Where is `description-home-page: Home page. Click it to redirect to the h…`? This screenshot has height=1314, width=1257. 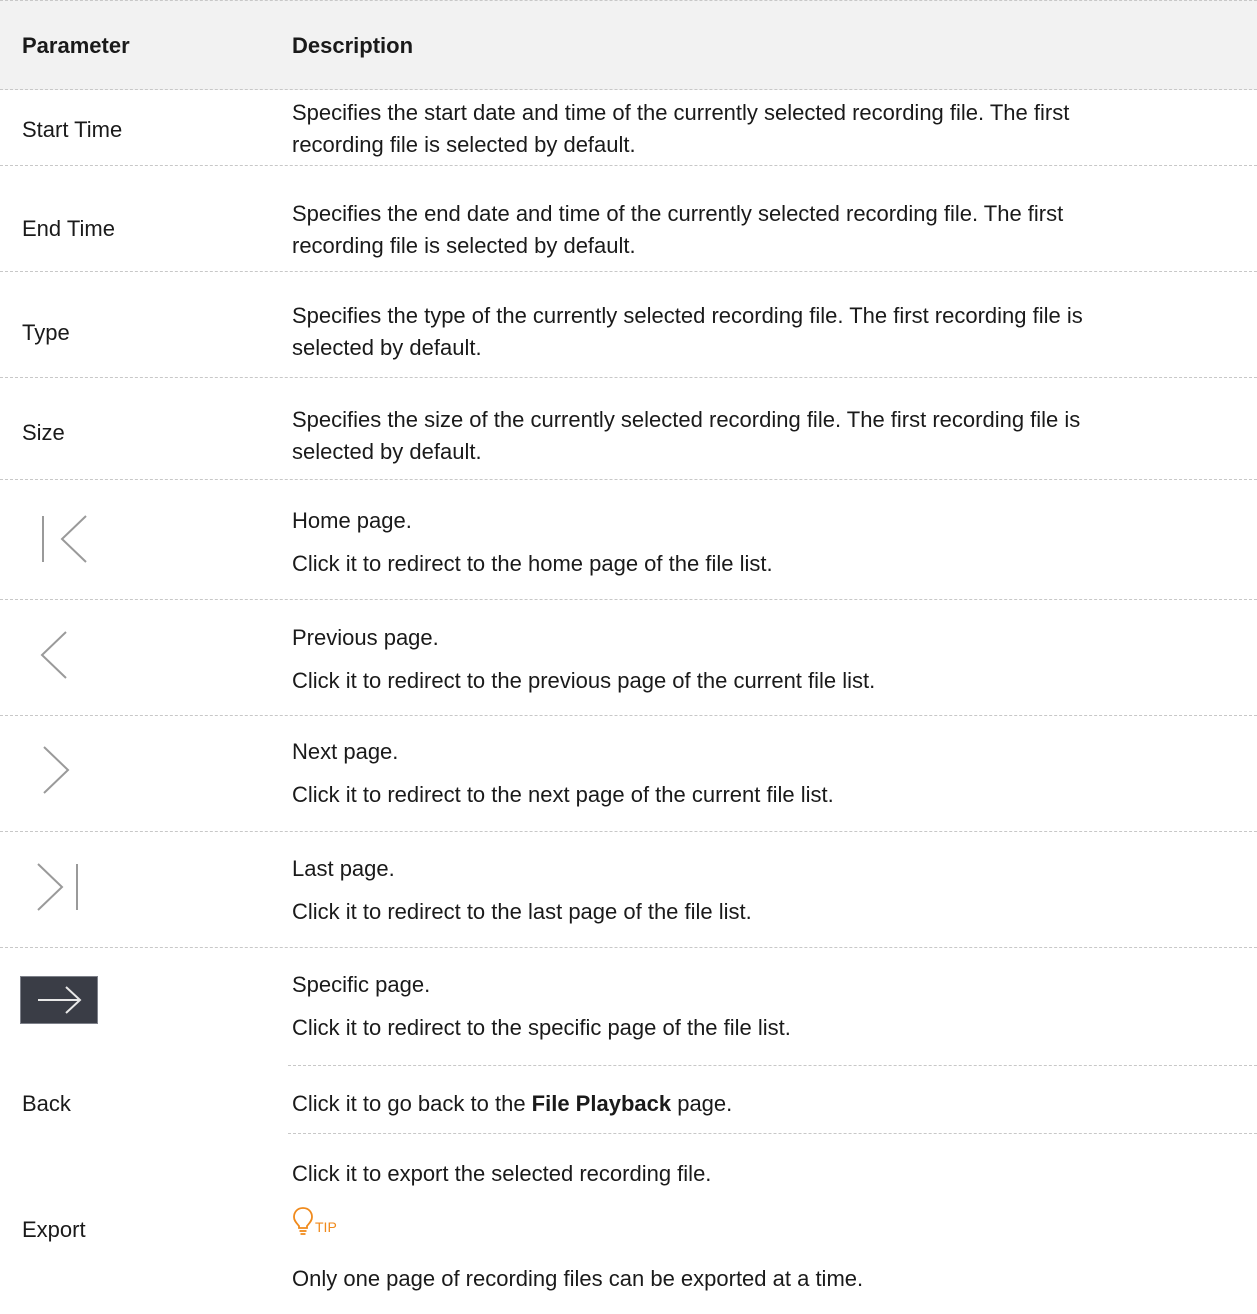
description-home-page: Home page. Click it to redirect to the h… is located at coordinates (532, 542).